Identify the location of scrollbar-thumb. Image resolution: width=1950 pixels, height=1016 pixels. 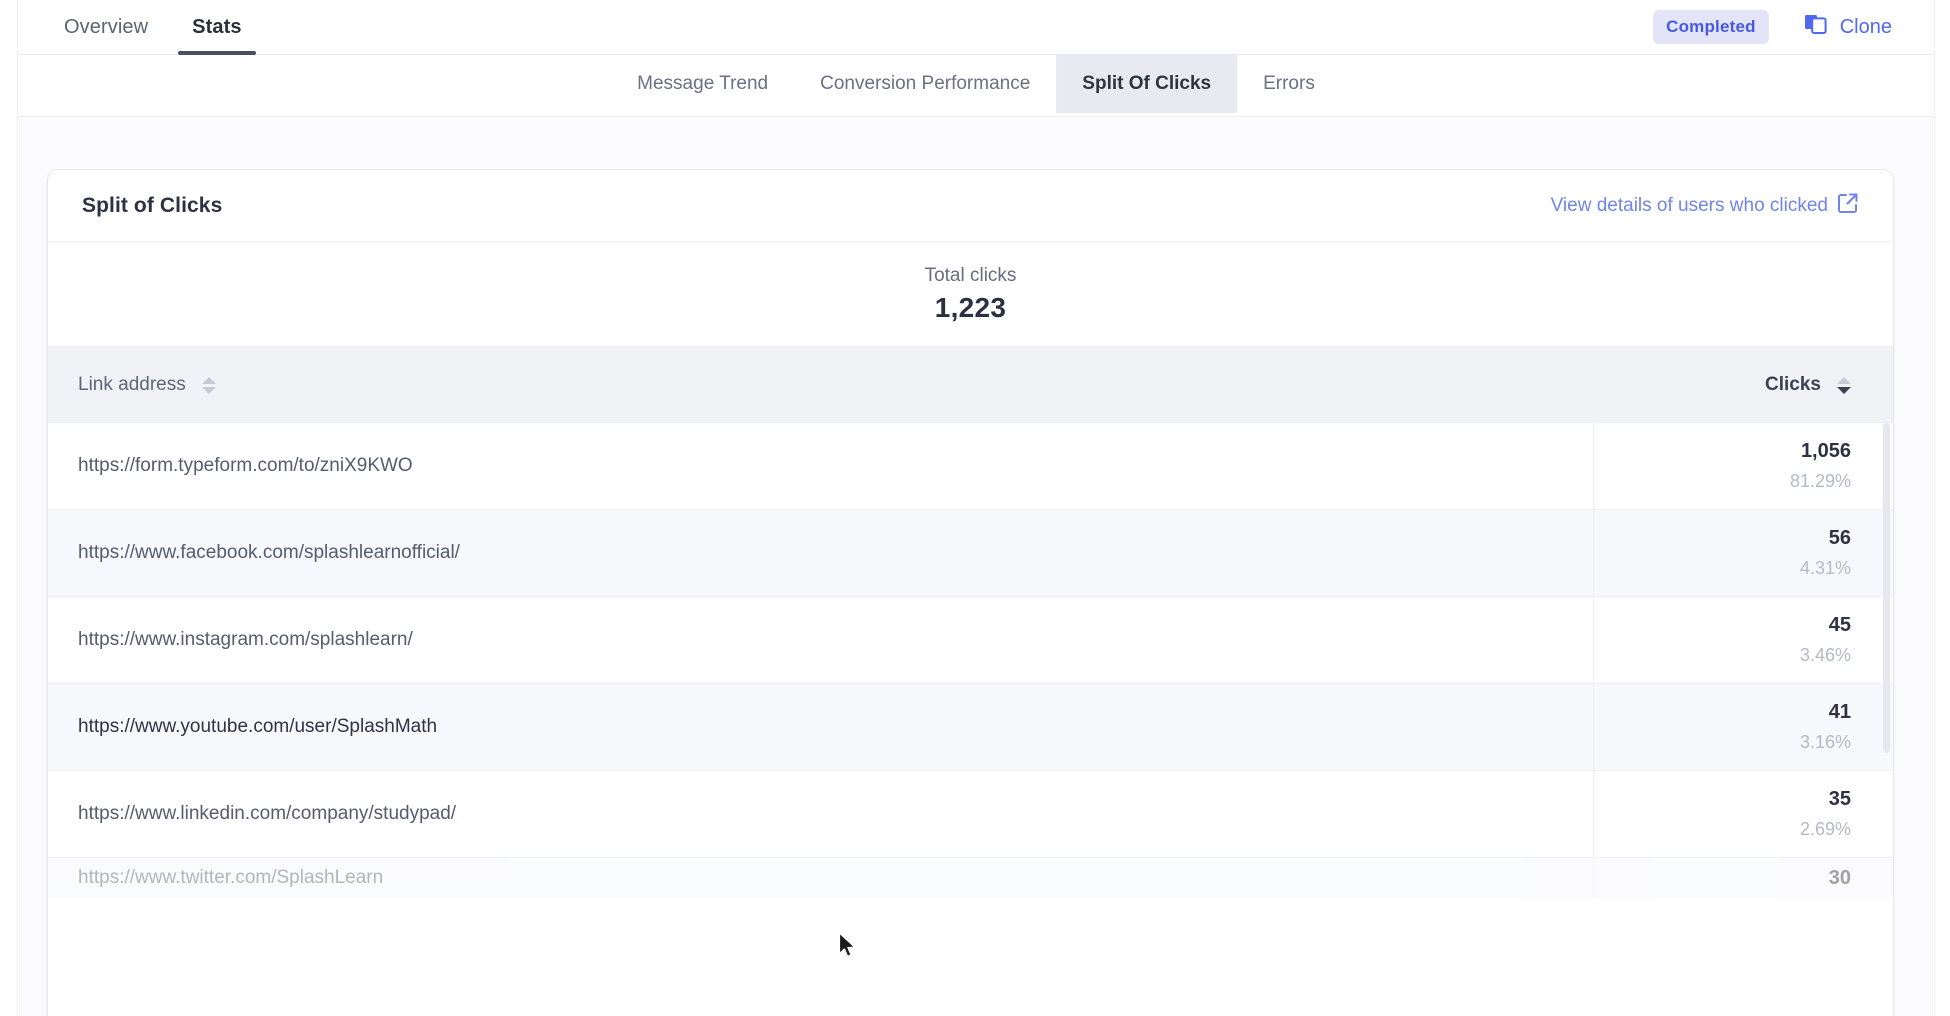
(1886, 588).